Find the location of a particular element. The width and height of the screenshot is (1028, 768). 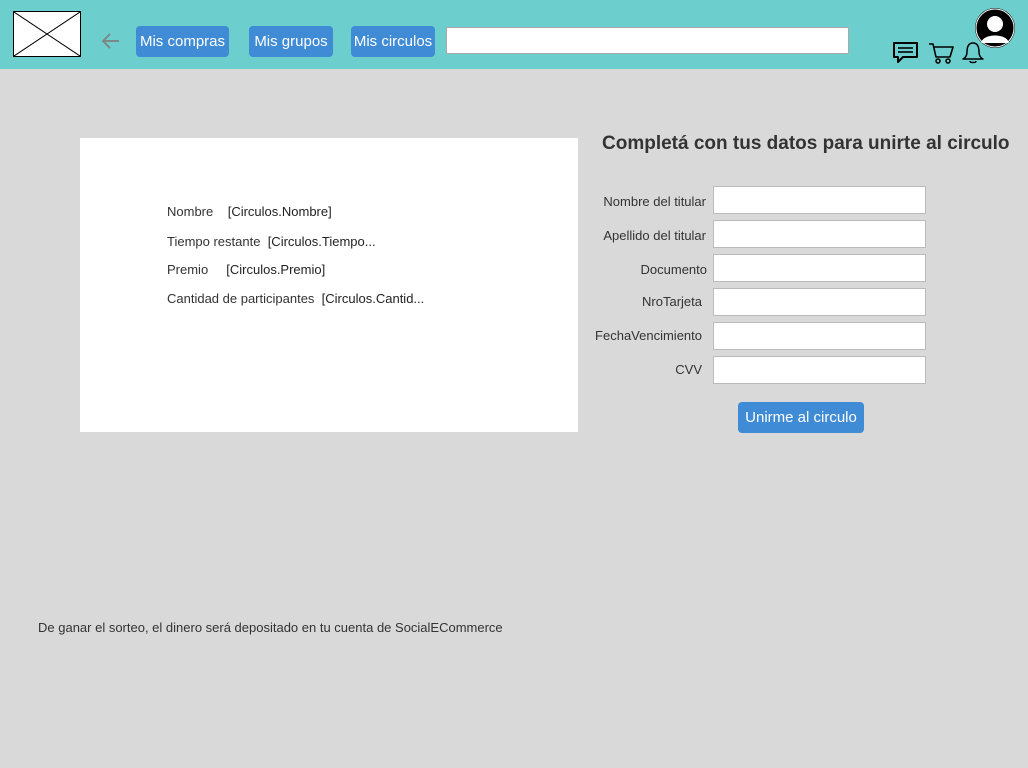

info-value: [Circulos.Nombre] is located at coordinates (279, 211).